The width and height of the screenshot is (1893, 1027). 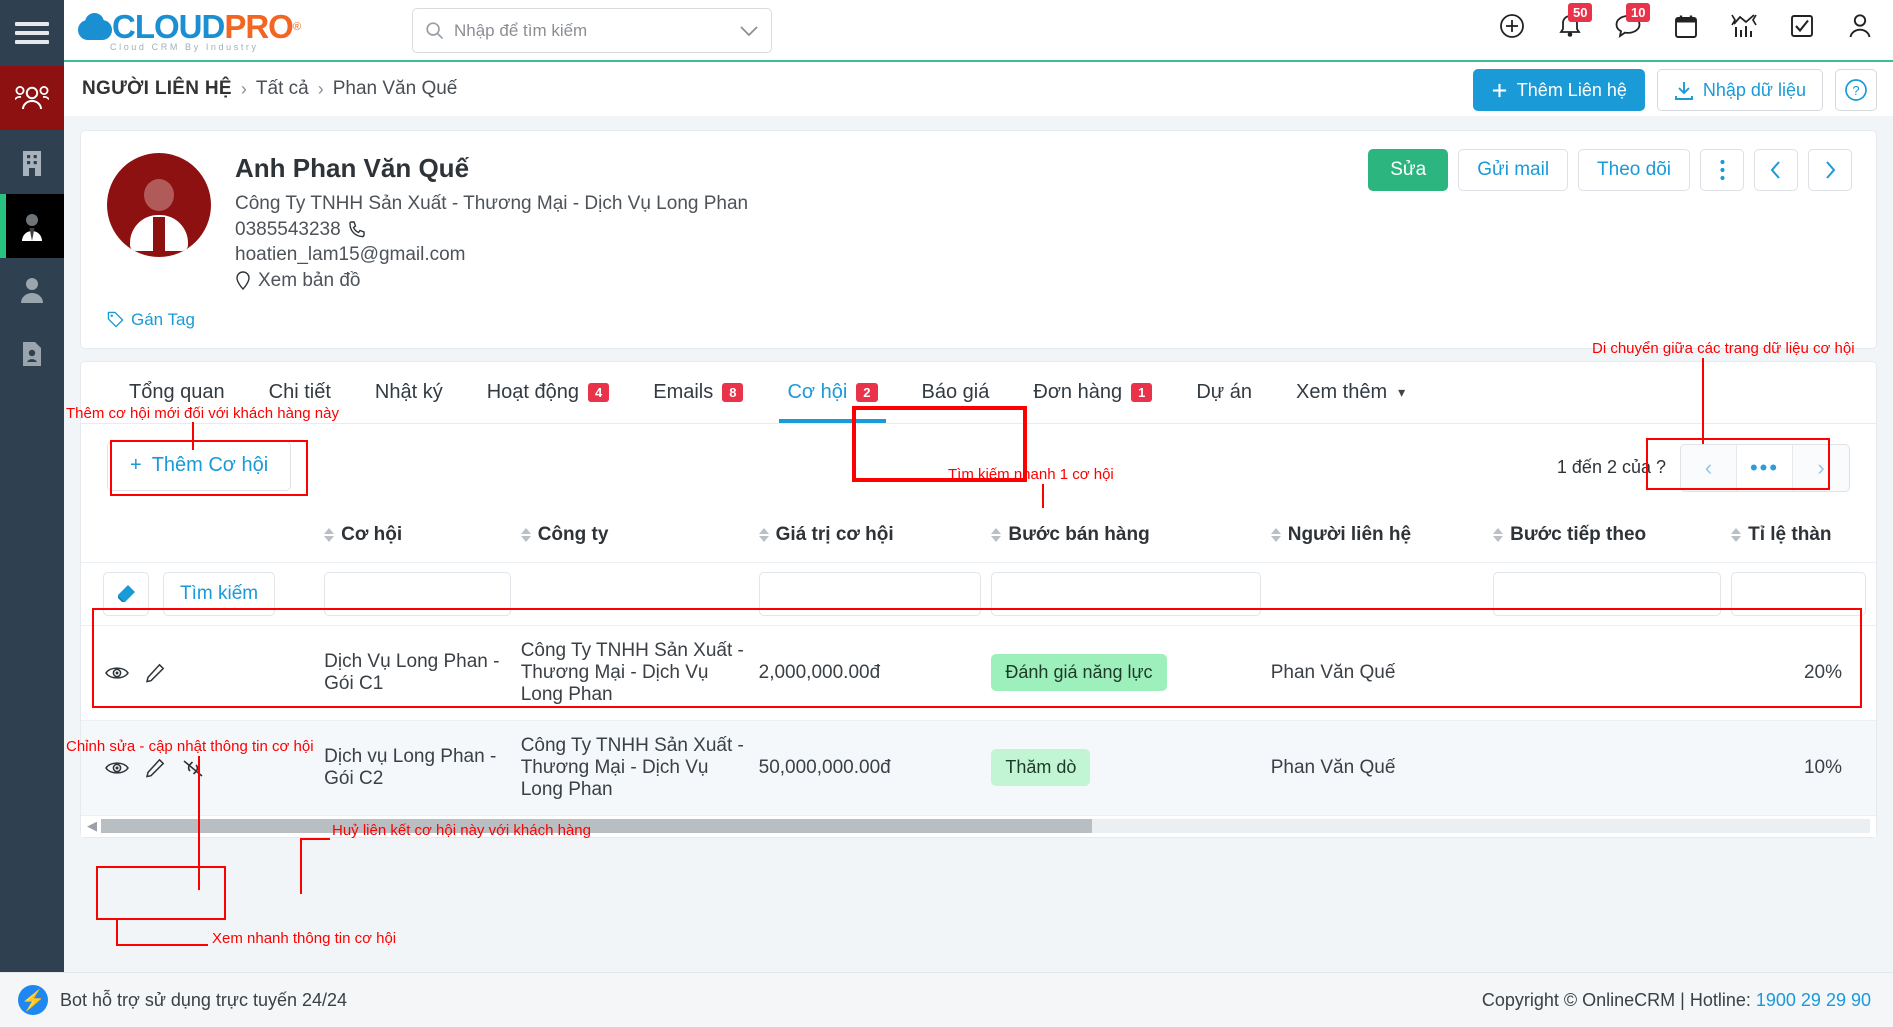 I want to click on th-buoc-ban-hang: Bước bán hàng, so click(x=1130, y=535).